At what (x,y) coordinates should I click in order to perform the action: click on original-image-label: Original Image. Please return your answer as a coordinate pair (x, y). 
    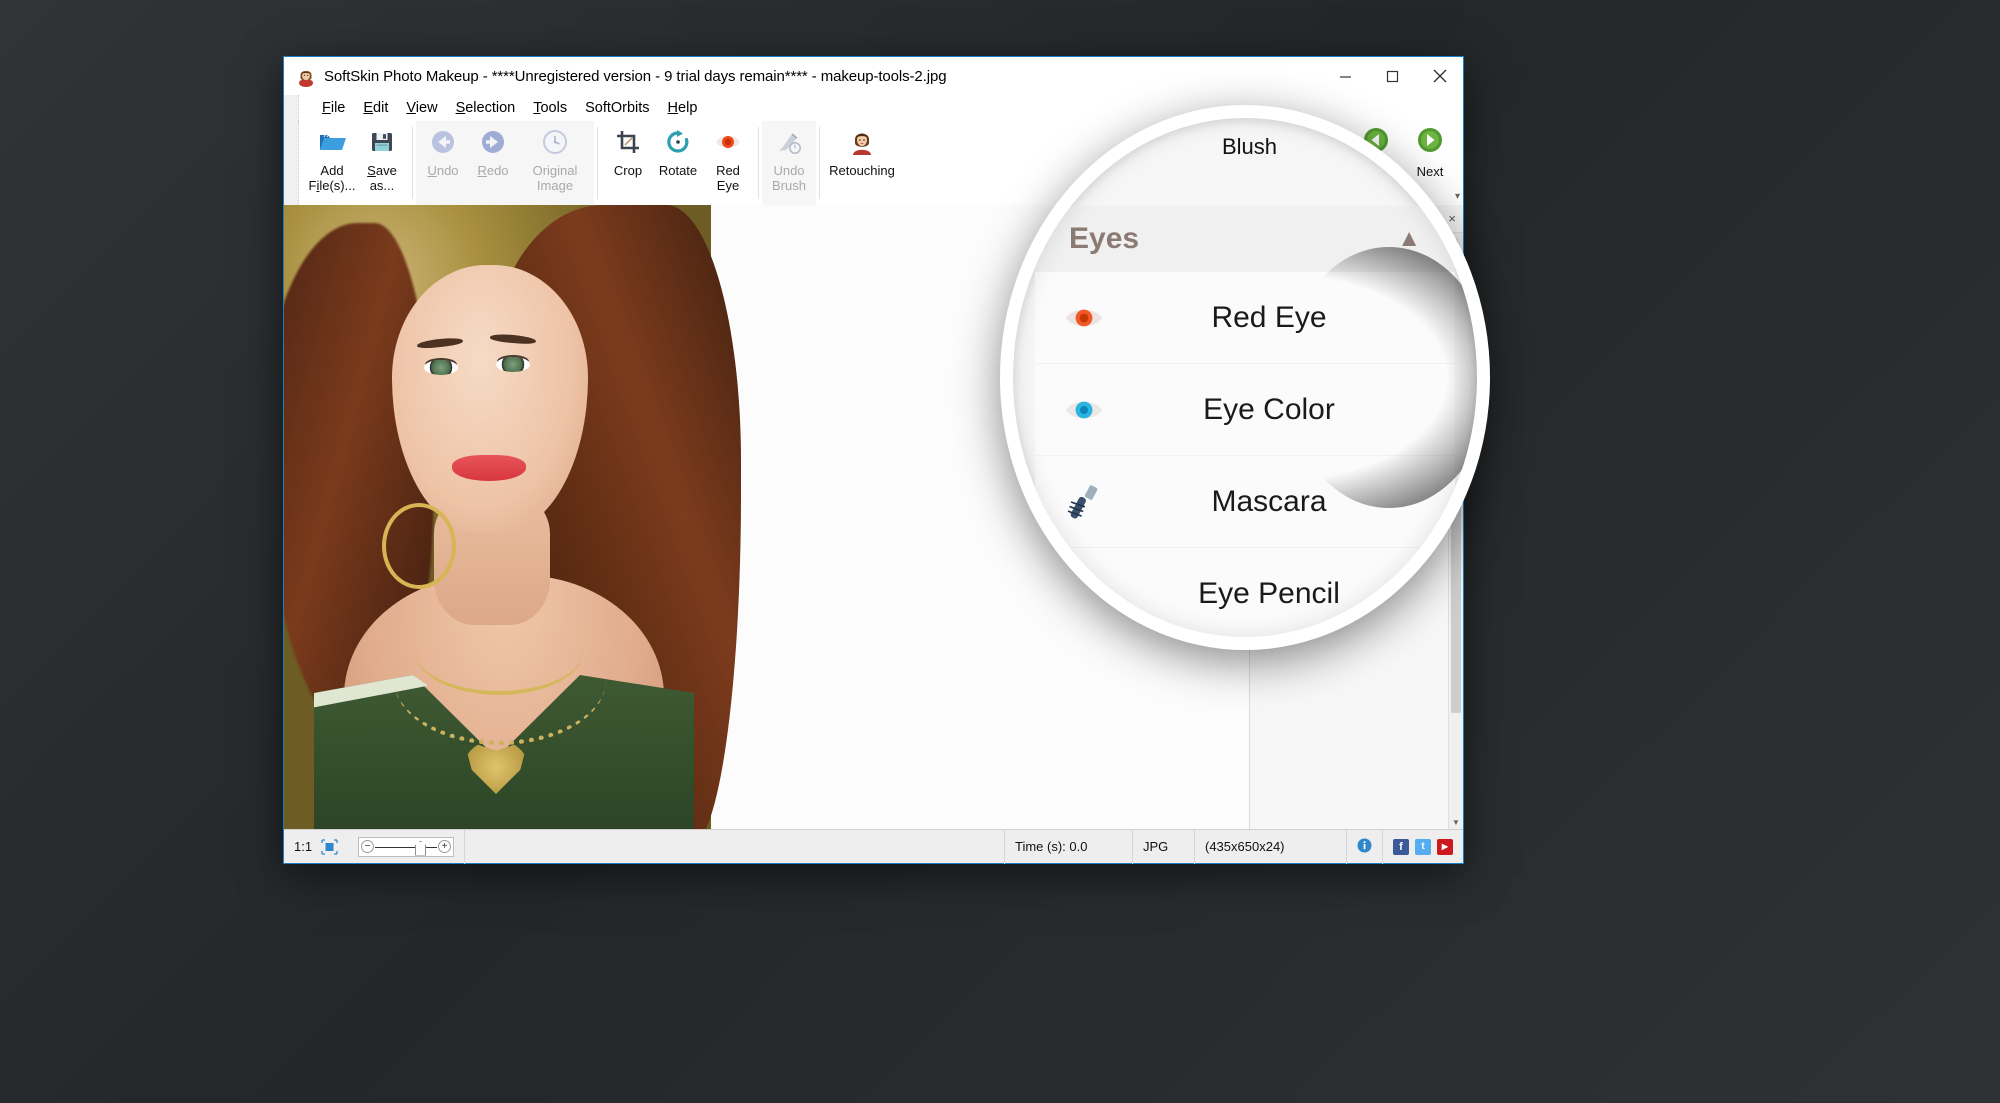
    Looking at the image, I should click on (555, 178).